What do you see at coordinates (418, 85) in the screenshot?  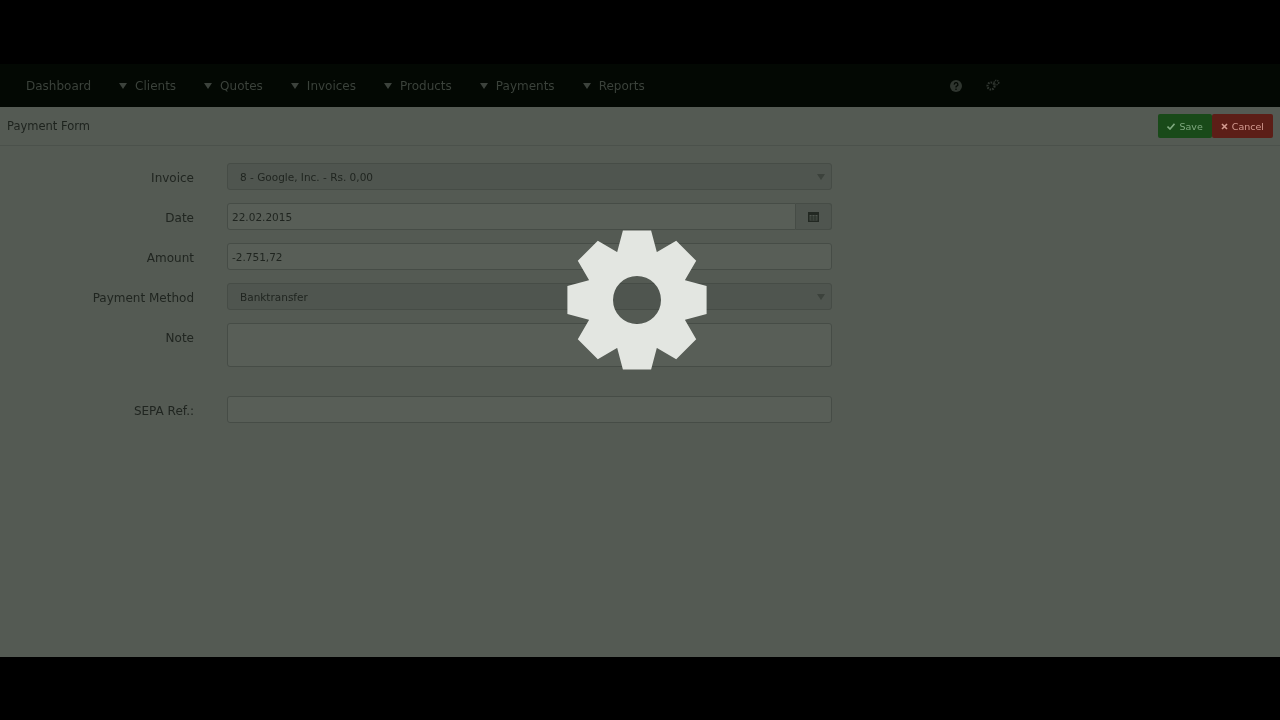 I see `nav-item: Products` at bounding box center [418, 85].